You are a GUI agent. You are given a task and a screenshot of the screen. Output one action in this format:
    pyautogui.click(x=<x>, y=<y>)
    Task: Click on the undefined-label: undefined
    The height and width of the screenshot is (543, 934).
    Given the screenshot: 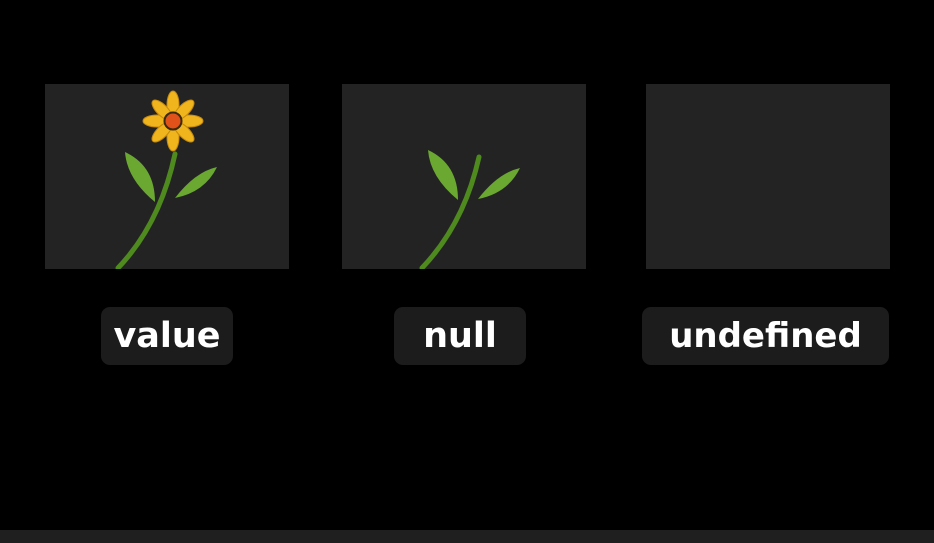 What is the action you would take?
    pyautogui.click(x=765, y=336)
    